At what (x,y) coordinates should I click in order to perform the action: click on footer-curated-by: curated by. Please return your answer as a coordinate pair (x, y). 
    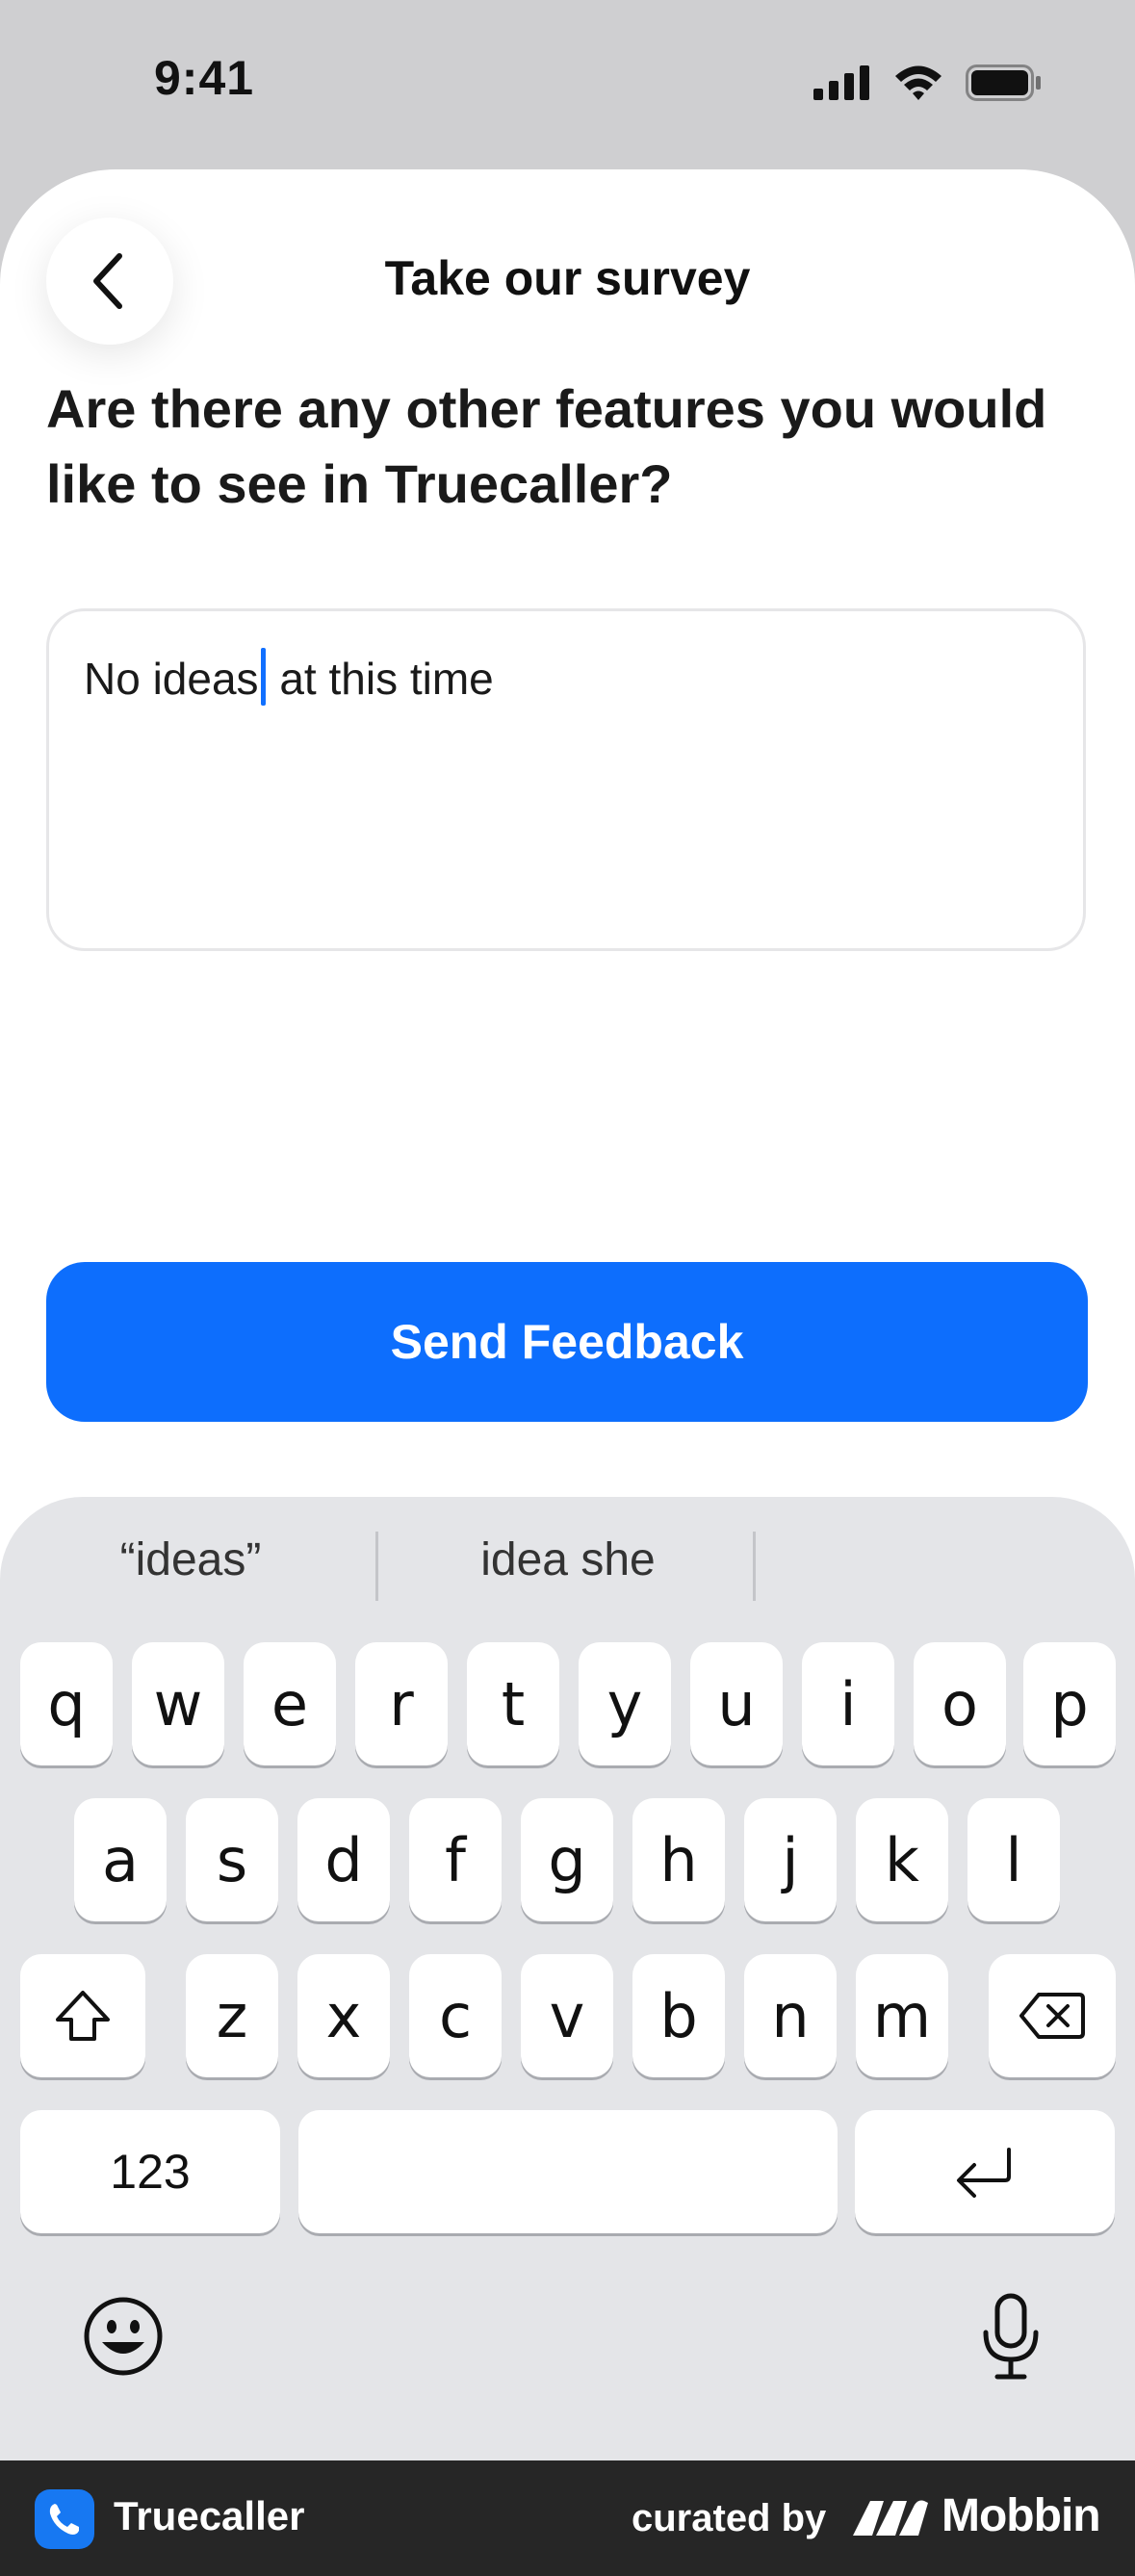
    Looking at the image, I should click on (729, 2518).